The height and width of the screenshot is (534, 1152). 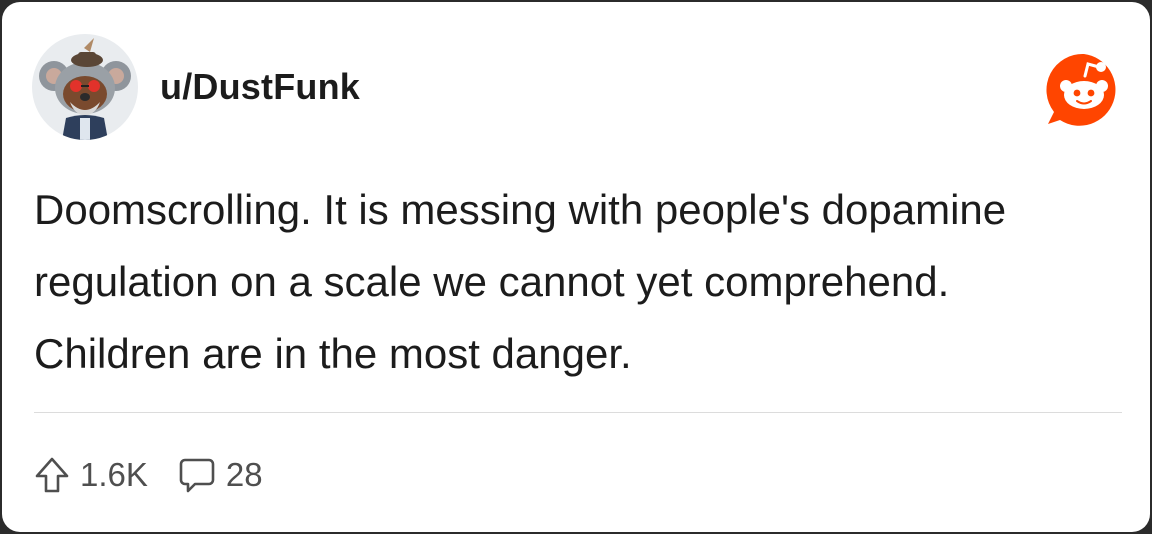 What do you see at coordinates (52, 475) in the screenshot?
I see `upvote-arrow-icon` at bounding box center [52, 475].